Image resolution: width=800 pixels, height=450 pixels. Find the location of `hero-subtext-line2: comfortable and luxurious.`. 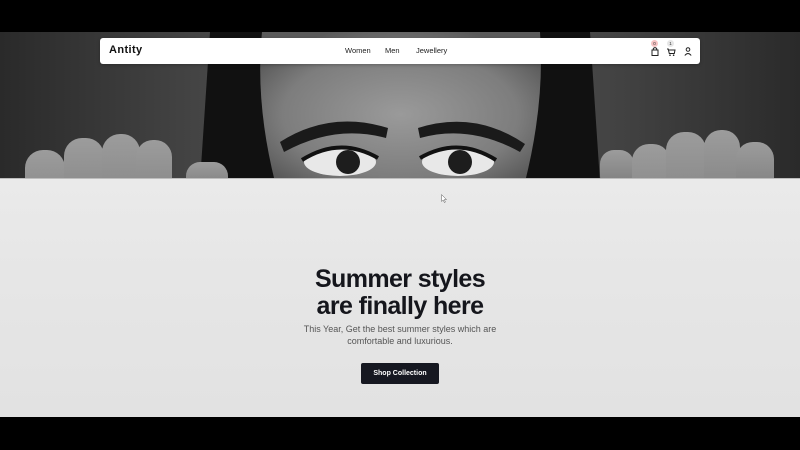

hero-subtext-line2: comfortable and luxurious. is located at coordinates (400, 341).